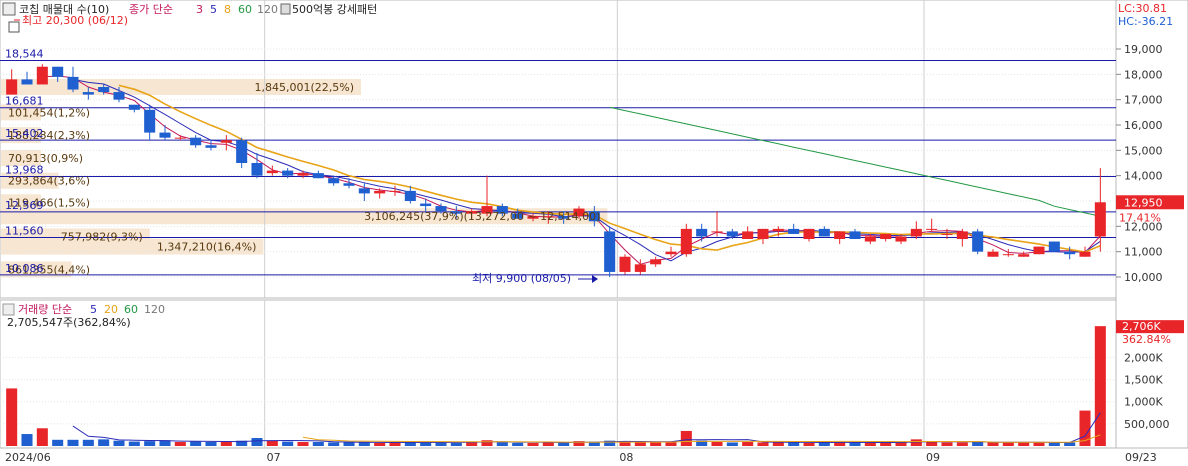 The height and width of the screenshot is (466, 1188). Describe the element at coordinates (151, 9) in the screenshot. I see `legend-label: 종가 단순` at that location.